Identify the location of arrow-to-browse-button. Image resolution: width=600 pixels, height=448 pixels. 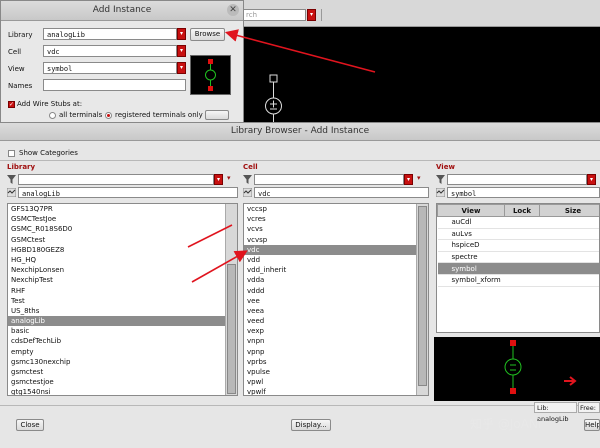
(301, 52).